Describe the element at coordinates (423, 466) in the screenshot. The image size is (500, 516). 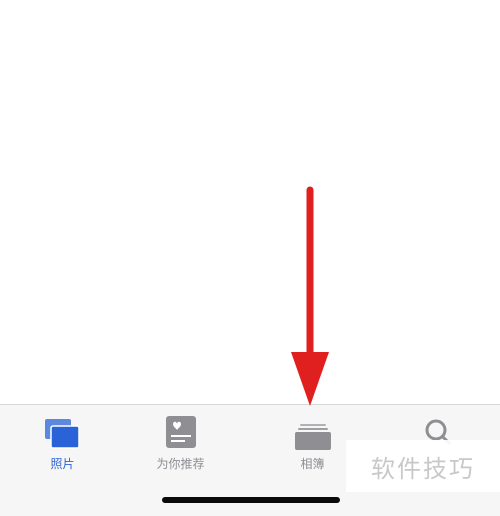
I see `watermark: 软件技巧` at that location.